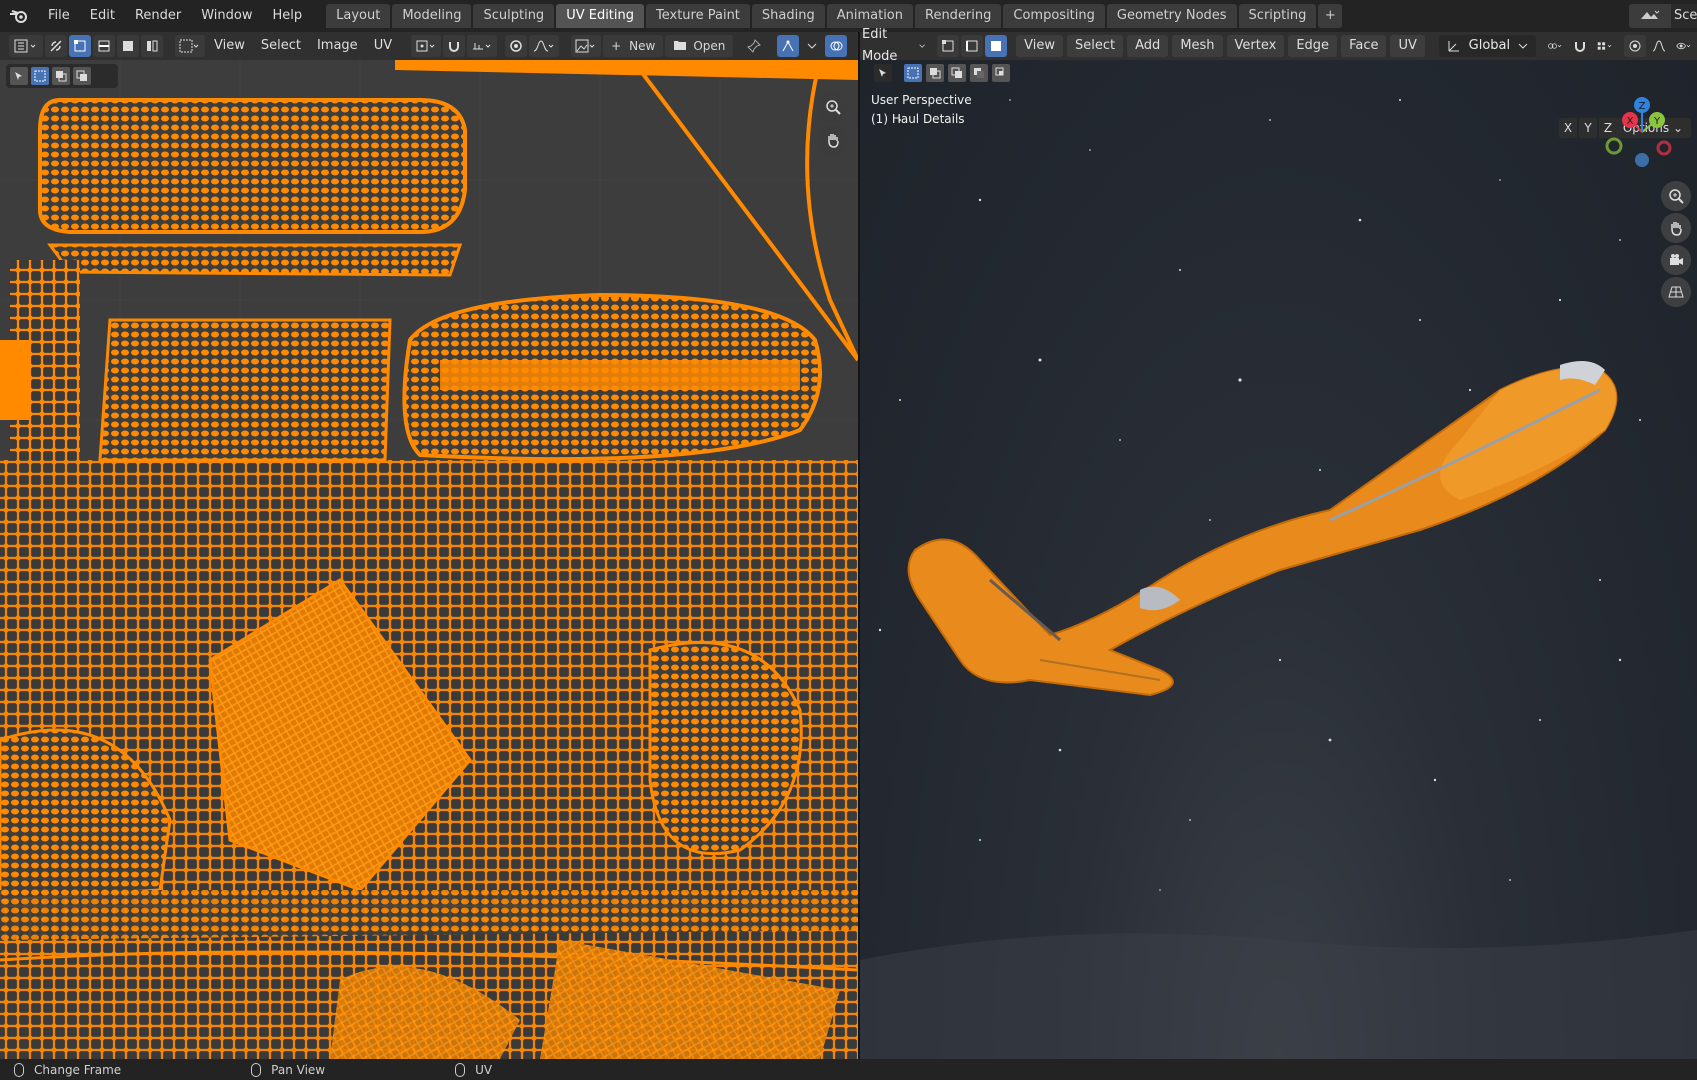 The width and height of the screenshot is (1697, 1080). I want to click on vp-menu-mesh: Mesh, so click(1197, 46).